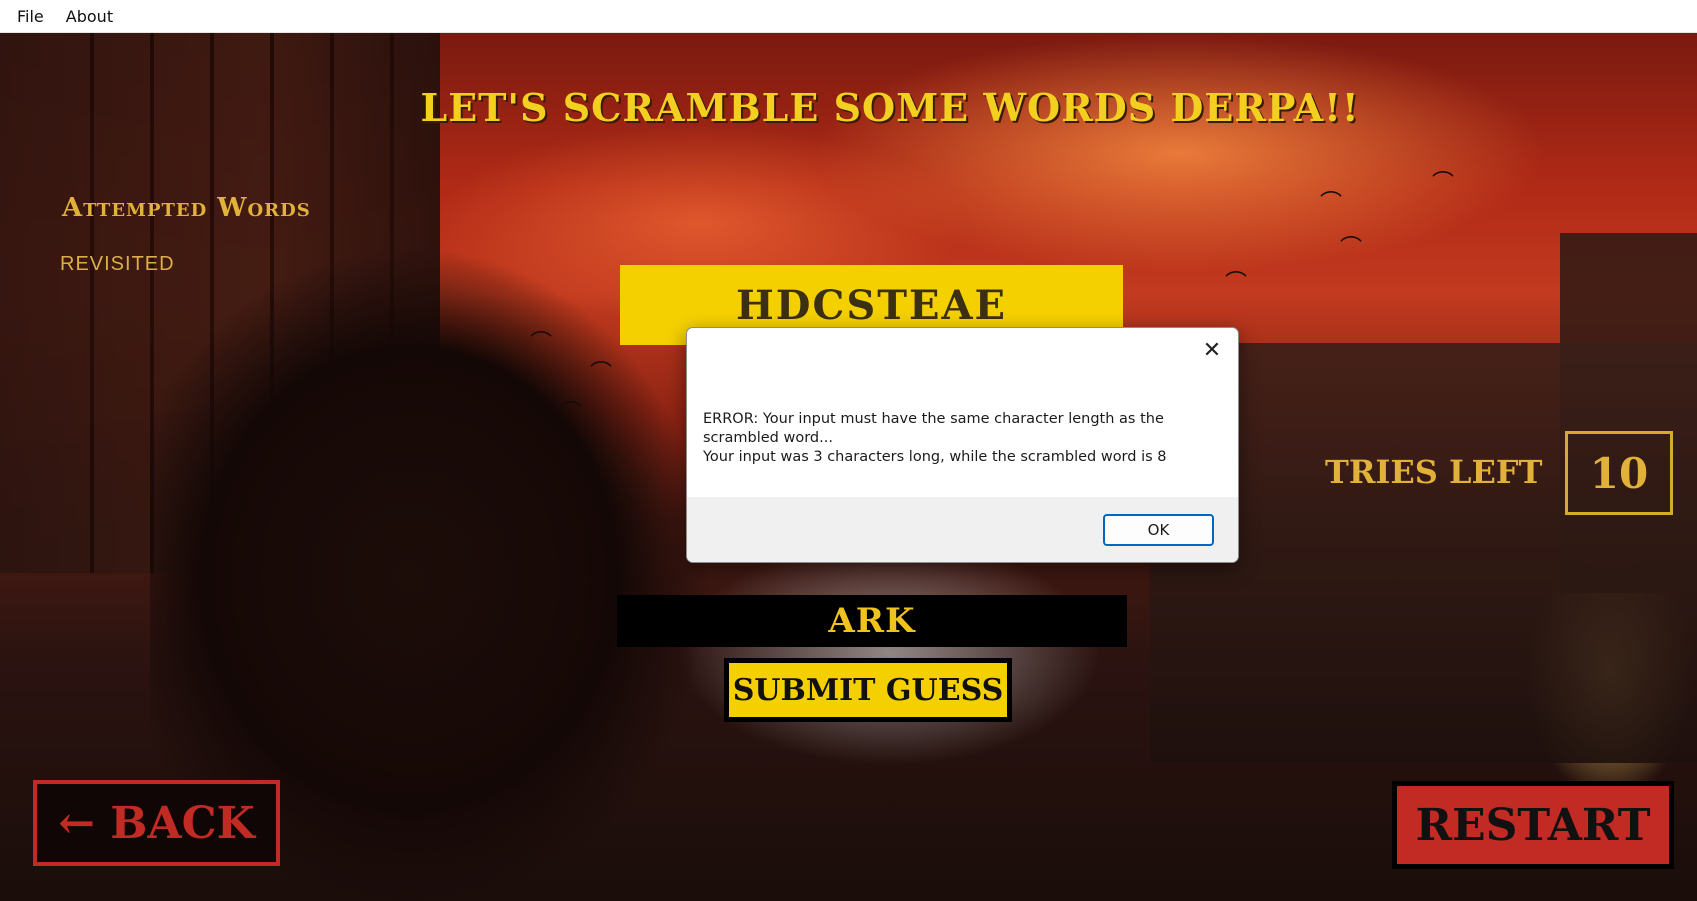 This screenshot has height=901, width=1697. I want to click on submit-guess-button: SUBMIT GUESS, so click(868, 690).